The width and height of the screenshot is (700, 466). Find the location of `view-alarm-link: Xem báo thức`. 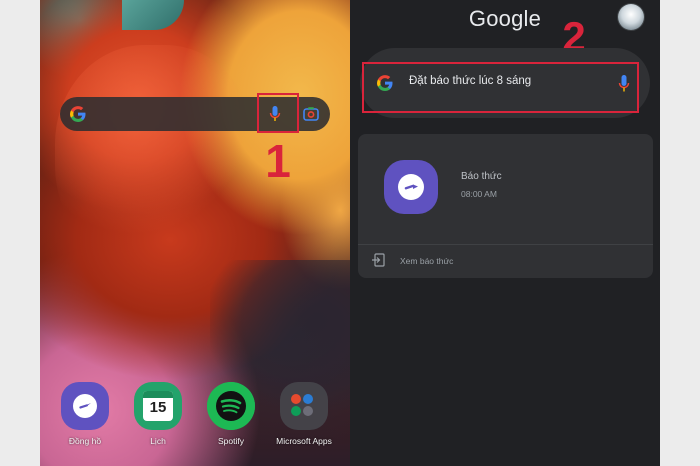

view-alarm-link: Xem báo thức is located at coordinates (426, 261).